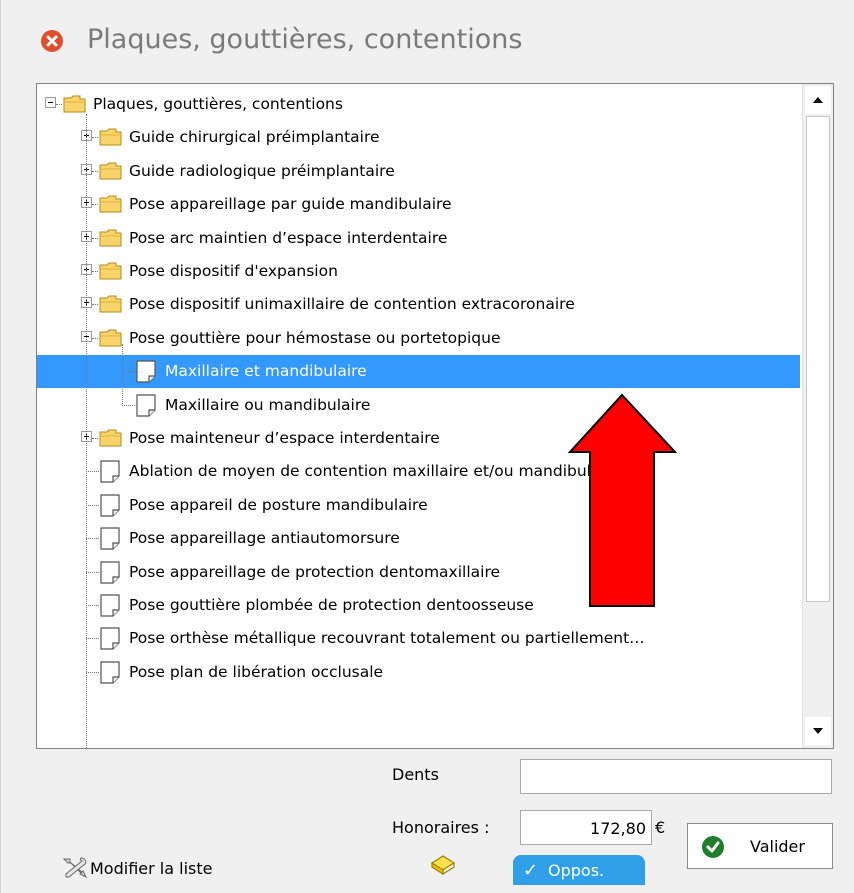  I want to click on checkmark-icon: ✓, so click(531, 870).